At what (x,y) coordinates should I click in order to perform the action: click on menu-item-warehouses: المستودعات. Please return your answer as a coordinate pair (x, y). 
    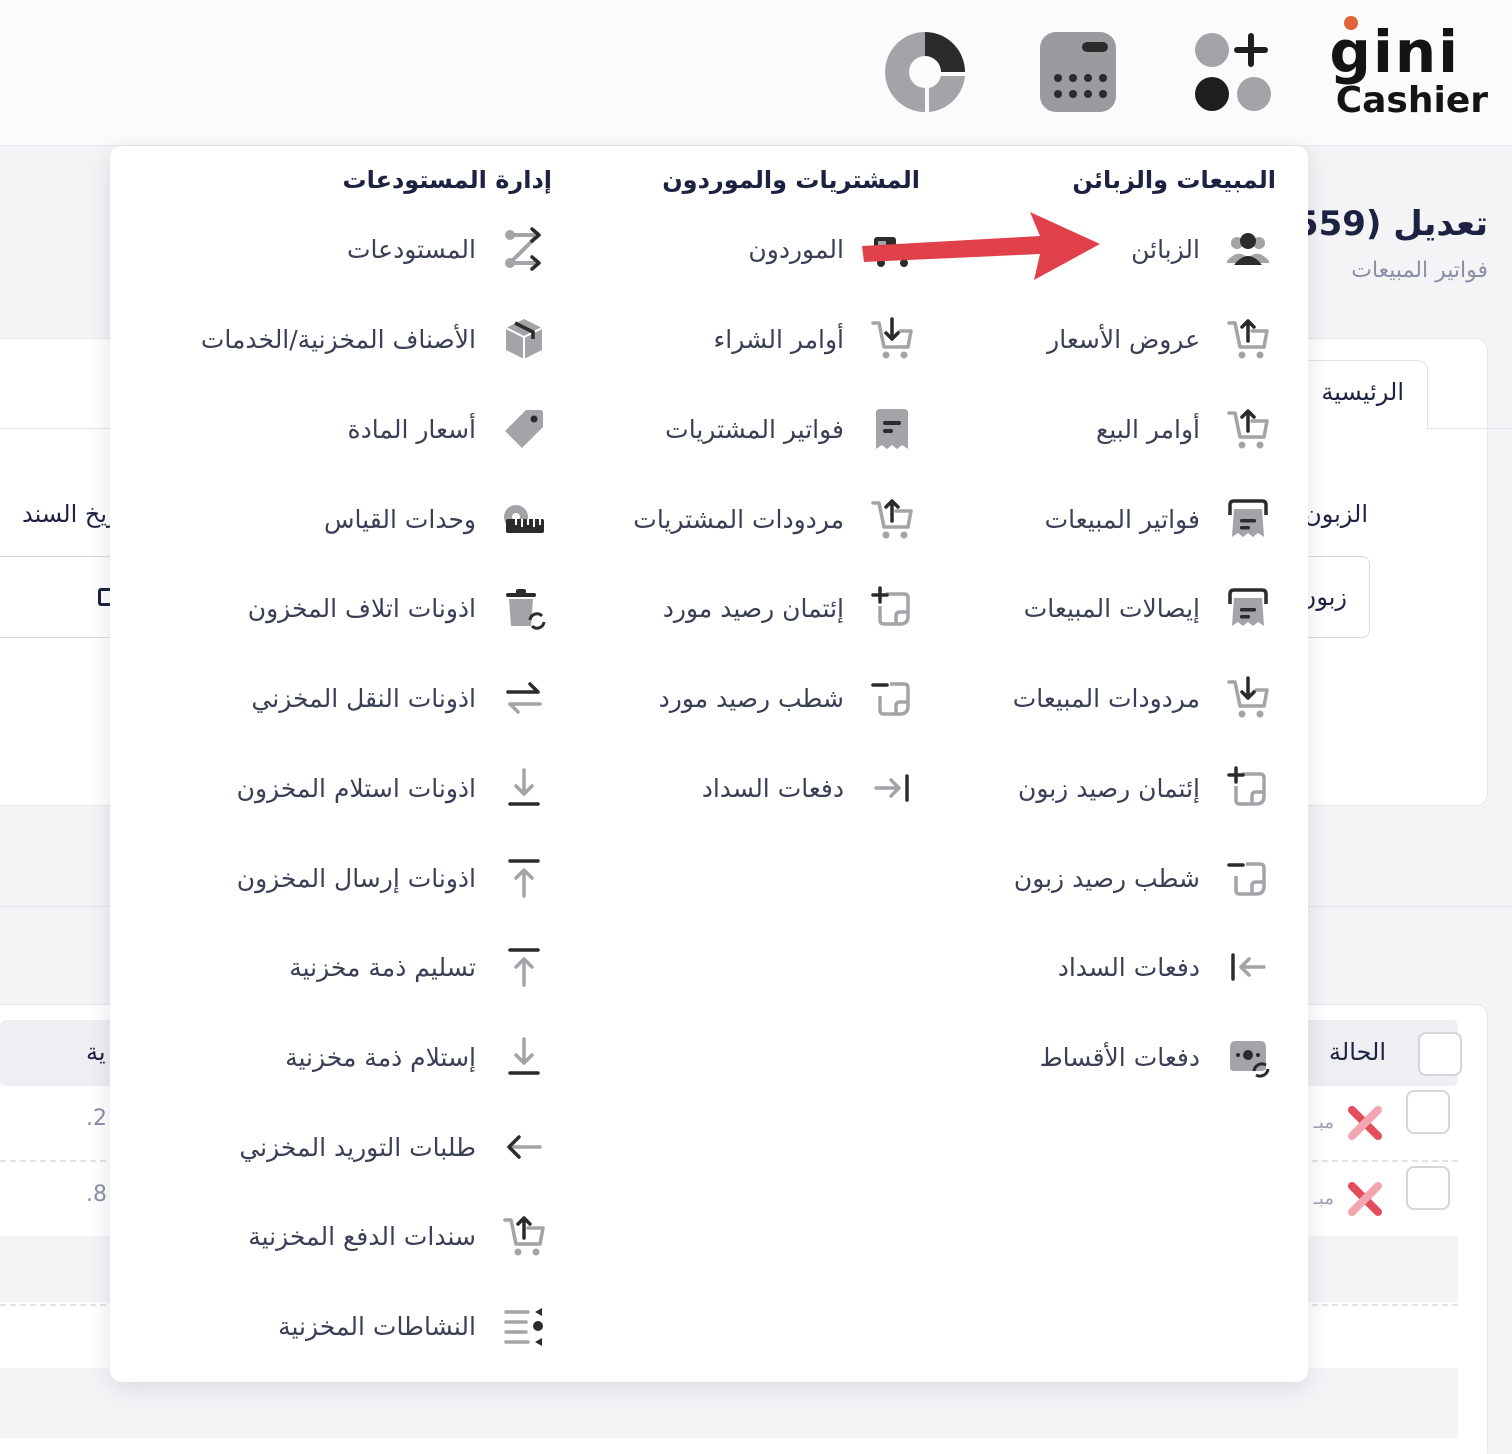
    Looking at the image, I should click on (449, 249).